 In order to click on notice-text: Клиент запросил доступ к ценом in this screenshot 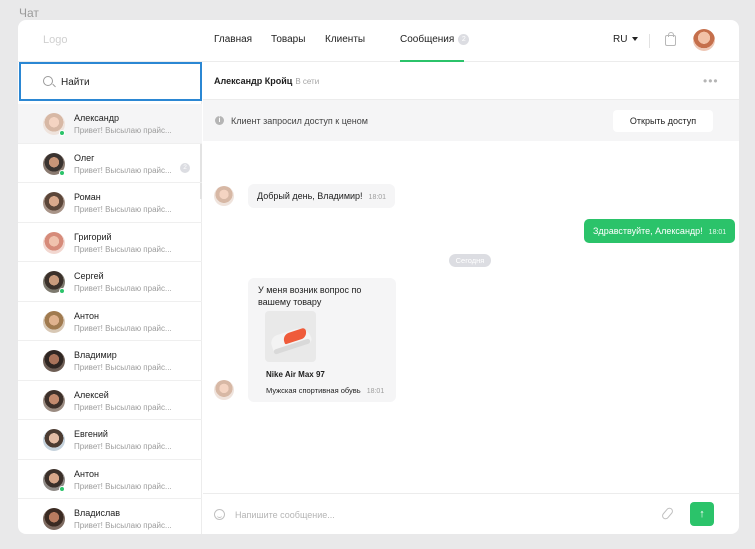, I will do `click(299, 121)`.